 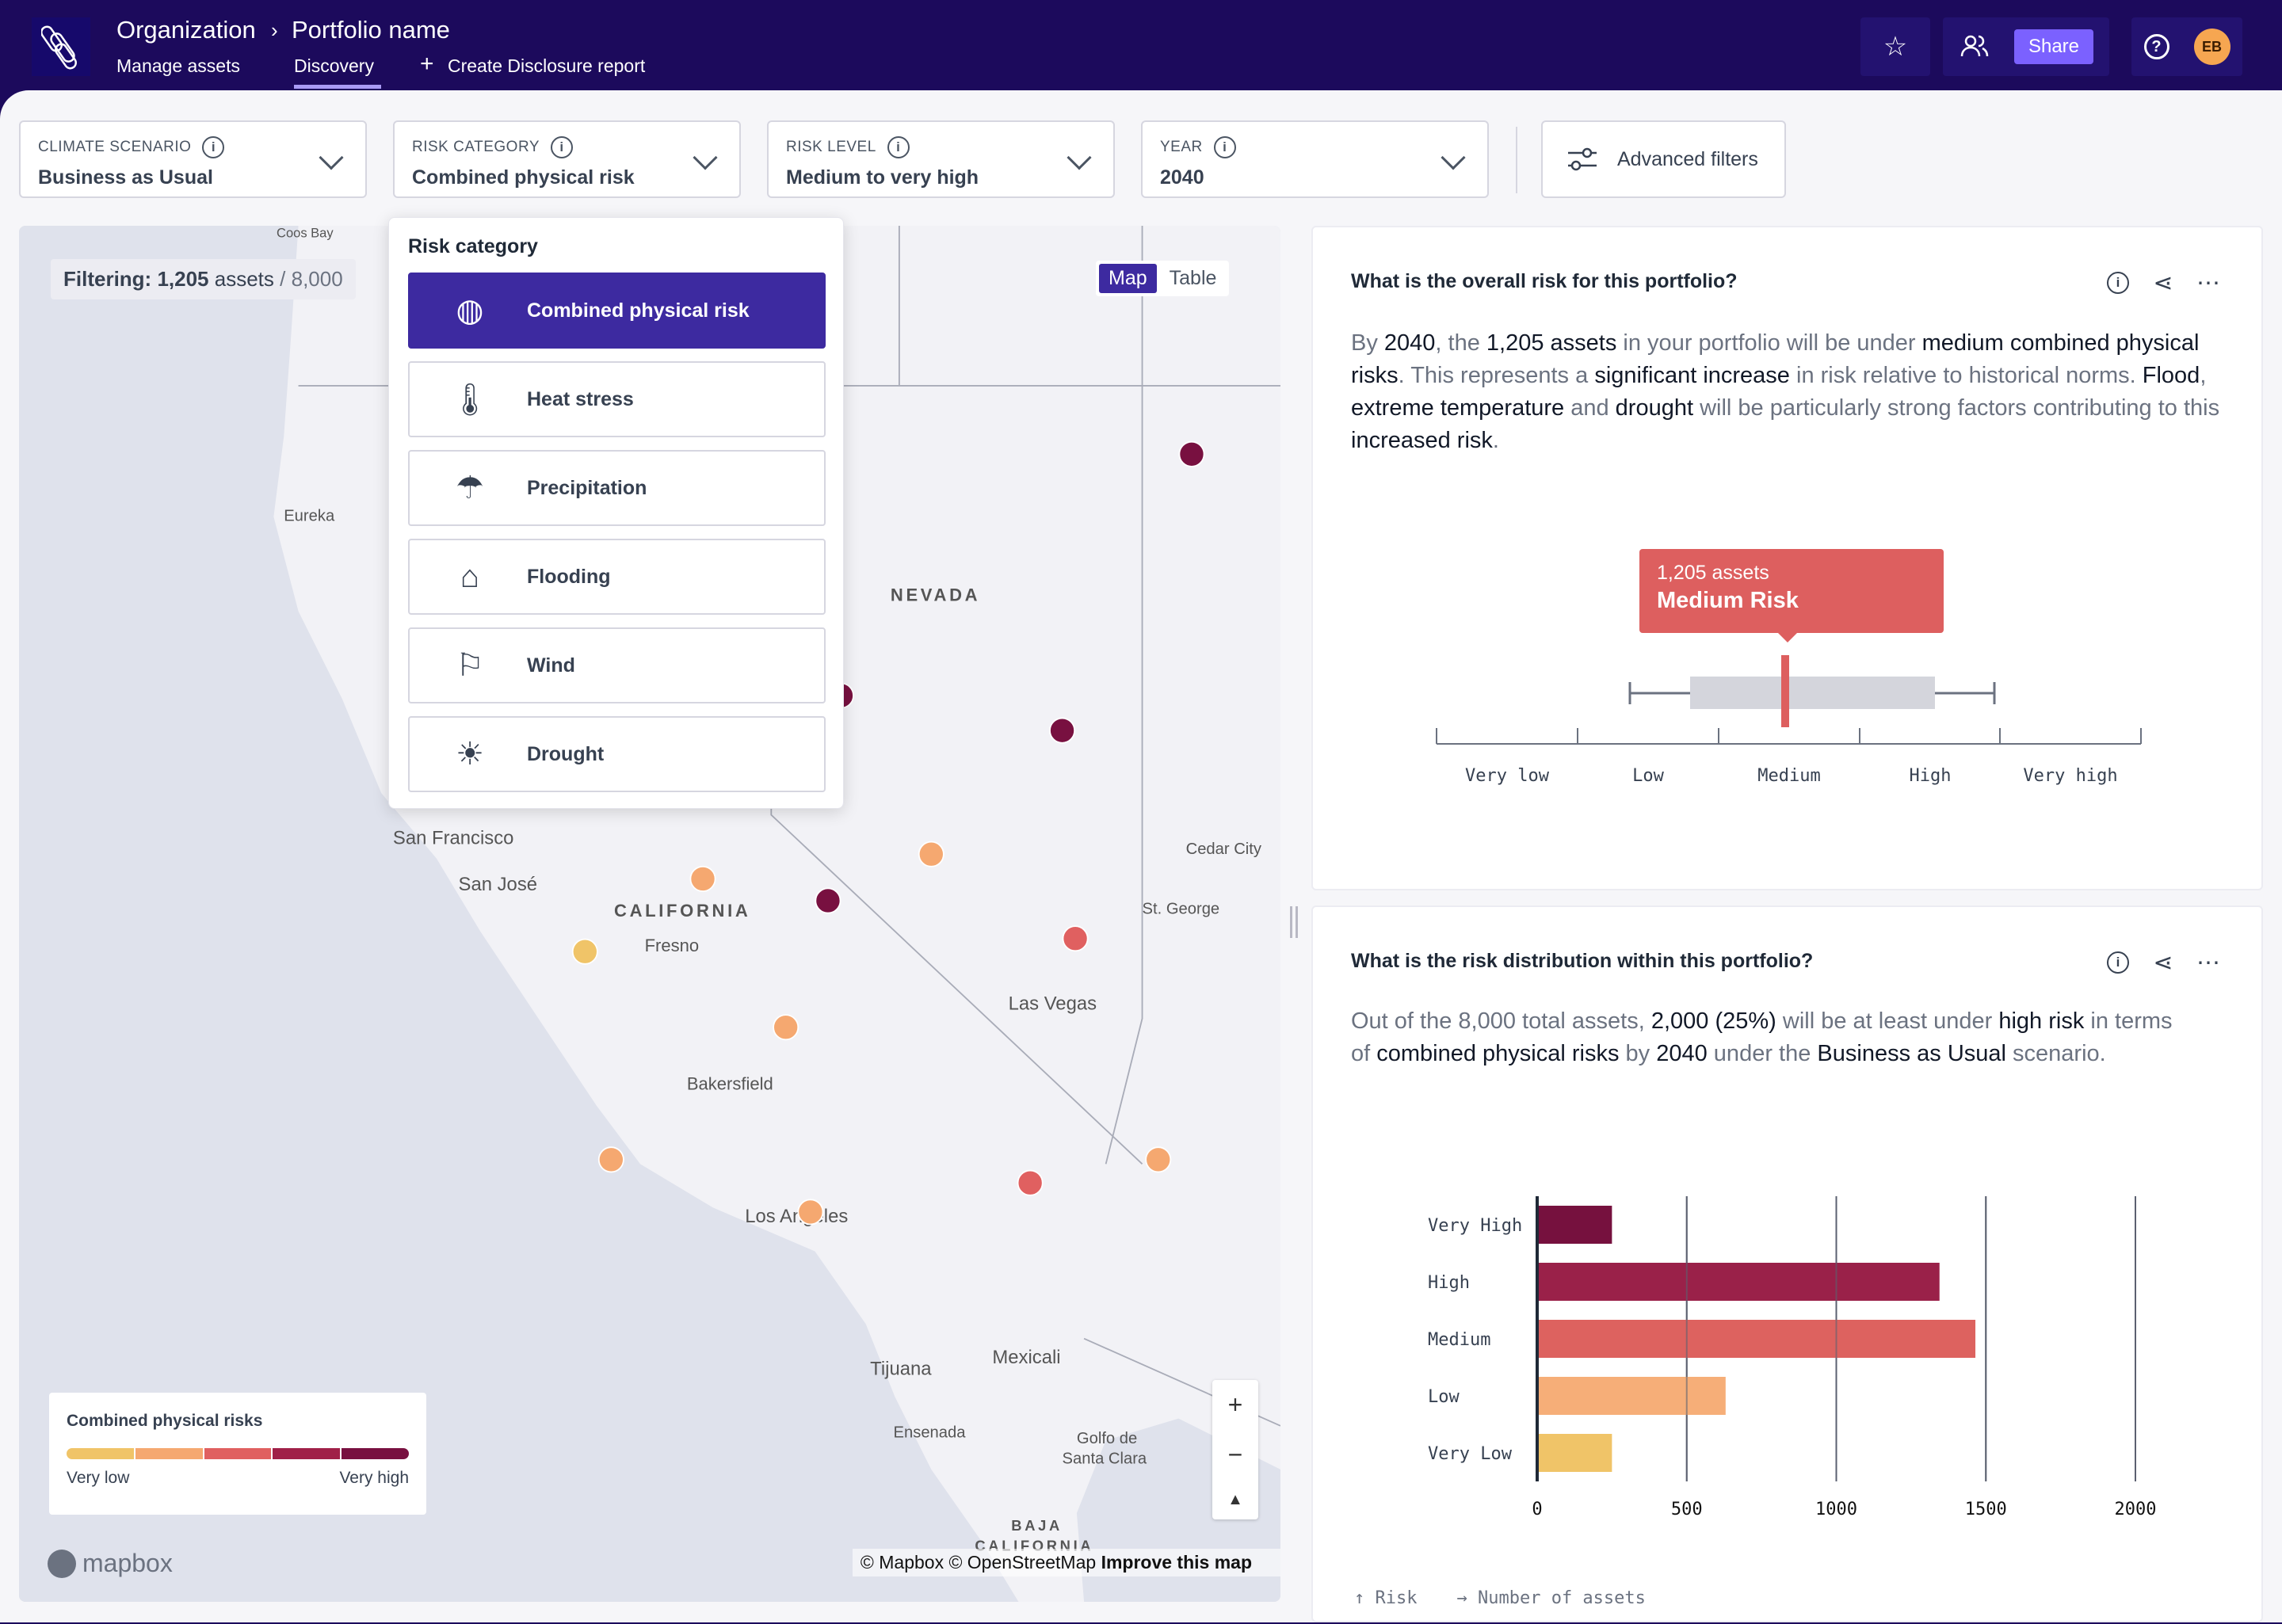 What do you see at coordinates (2156, 47) in the screenshot?
I see `help-icon: ?` at bounding box center [2156, 47].